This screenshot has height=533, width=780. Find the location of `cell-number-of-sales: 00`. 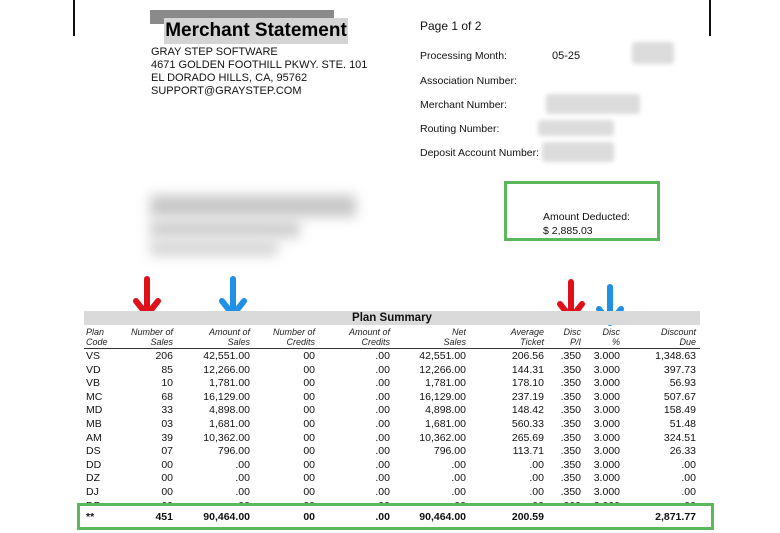

cell-number-of-sales: 00 is located at coordinates (167, 464).